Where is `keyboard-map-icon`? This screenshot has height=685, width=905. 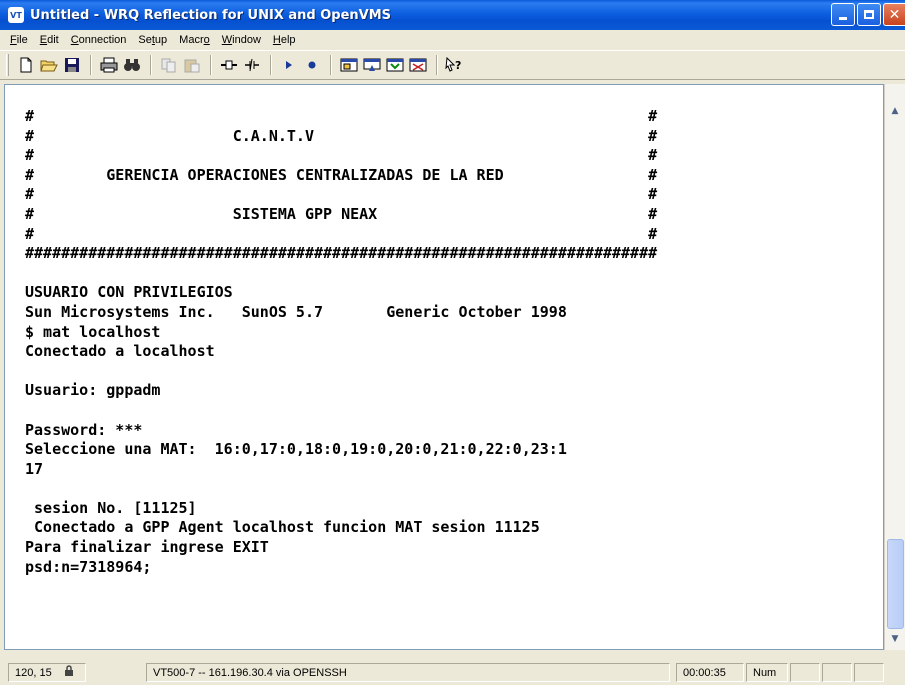 keyboard-map-icon is located at coordinates (372, 65).